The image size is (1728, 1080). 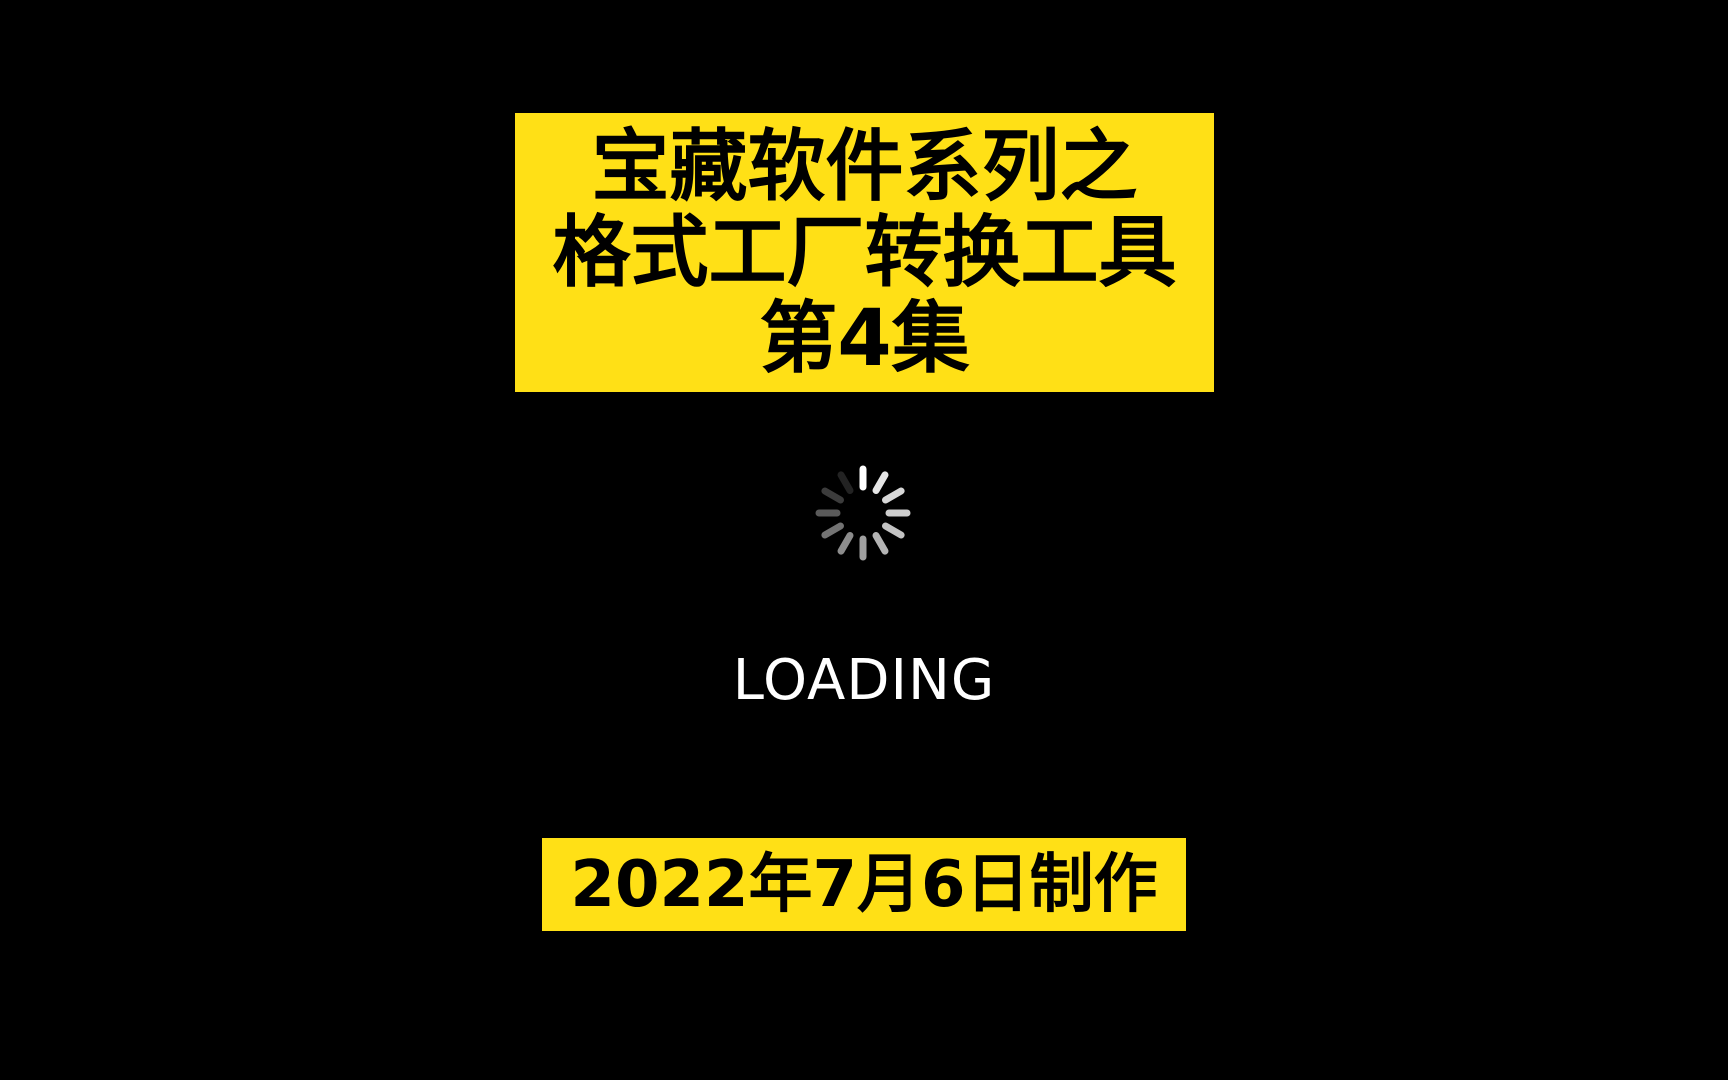 What do you see at coordinates (864, 166) in the screenshot?
I see `title-line-series: 宝藏软件系列之` at bounding box center [864, 166].